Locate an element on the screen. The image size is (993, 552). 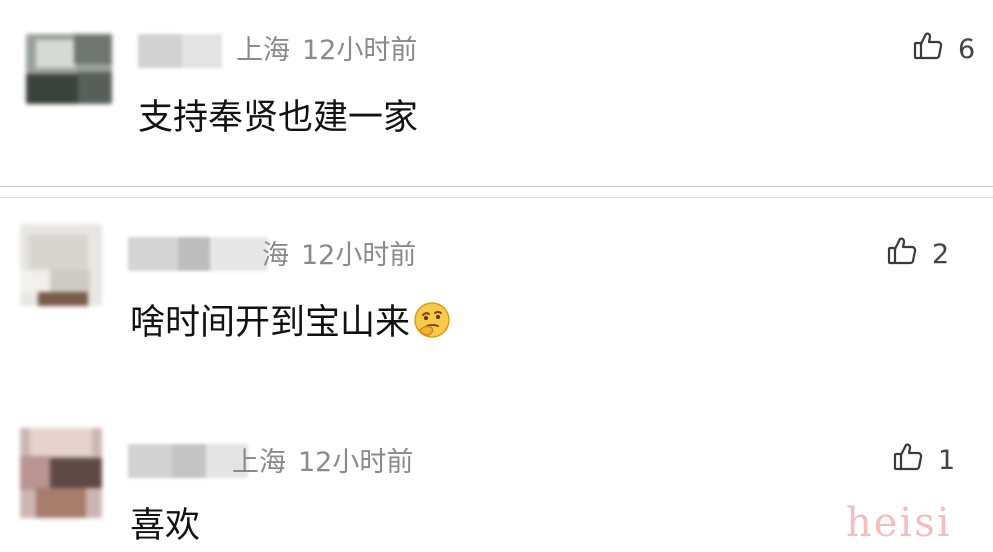
like-count: 1 is located at coordinates (947, 460).